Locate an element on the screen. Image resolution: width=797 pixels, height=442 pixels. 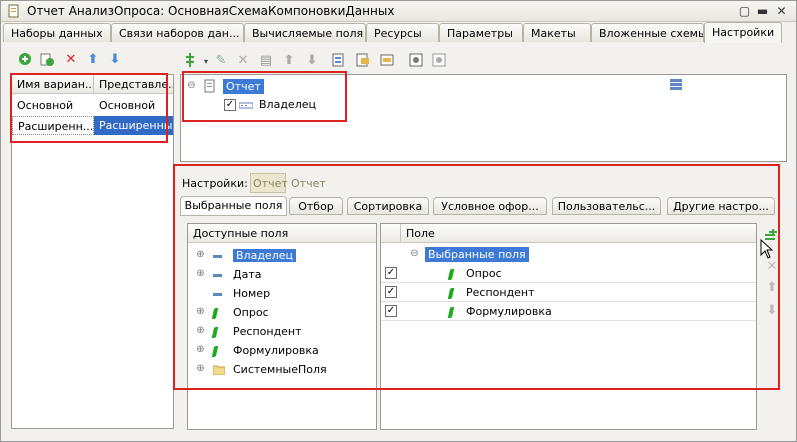
variant-settings-icon is located at coordinates (439, 60).